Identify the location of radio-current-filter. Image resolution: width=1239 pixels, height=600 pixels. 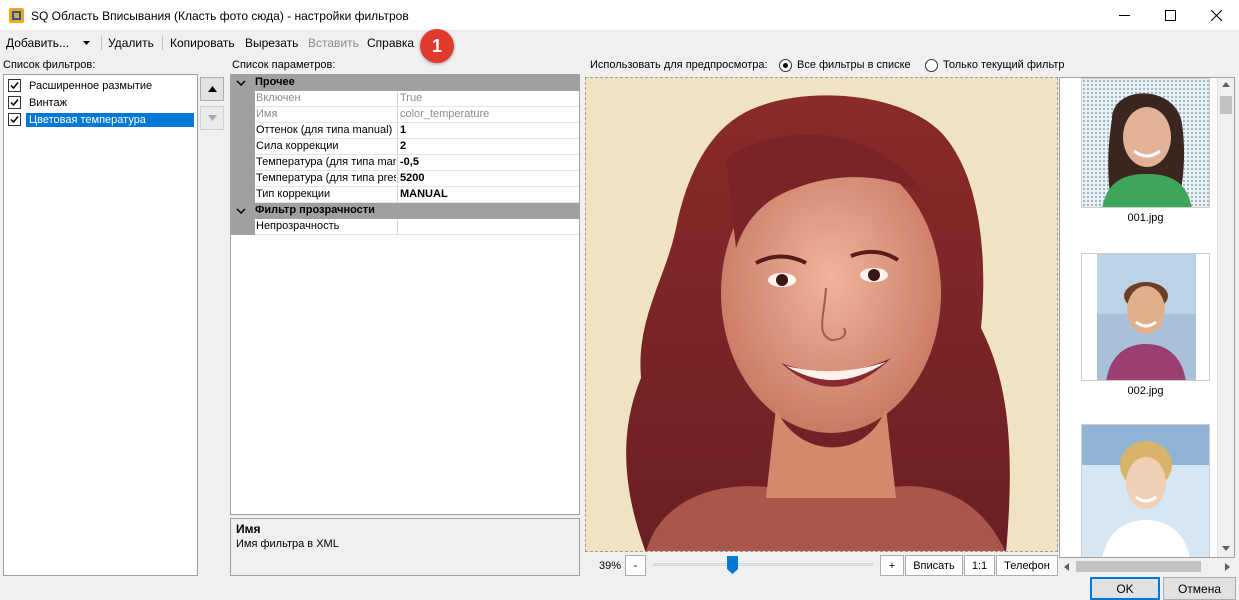
(931, 65).